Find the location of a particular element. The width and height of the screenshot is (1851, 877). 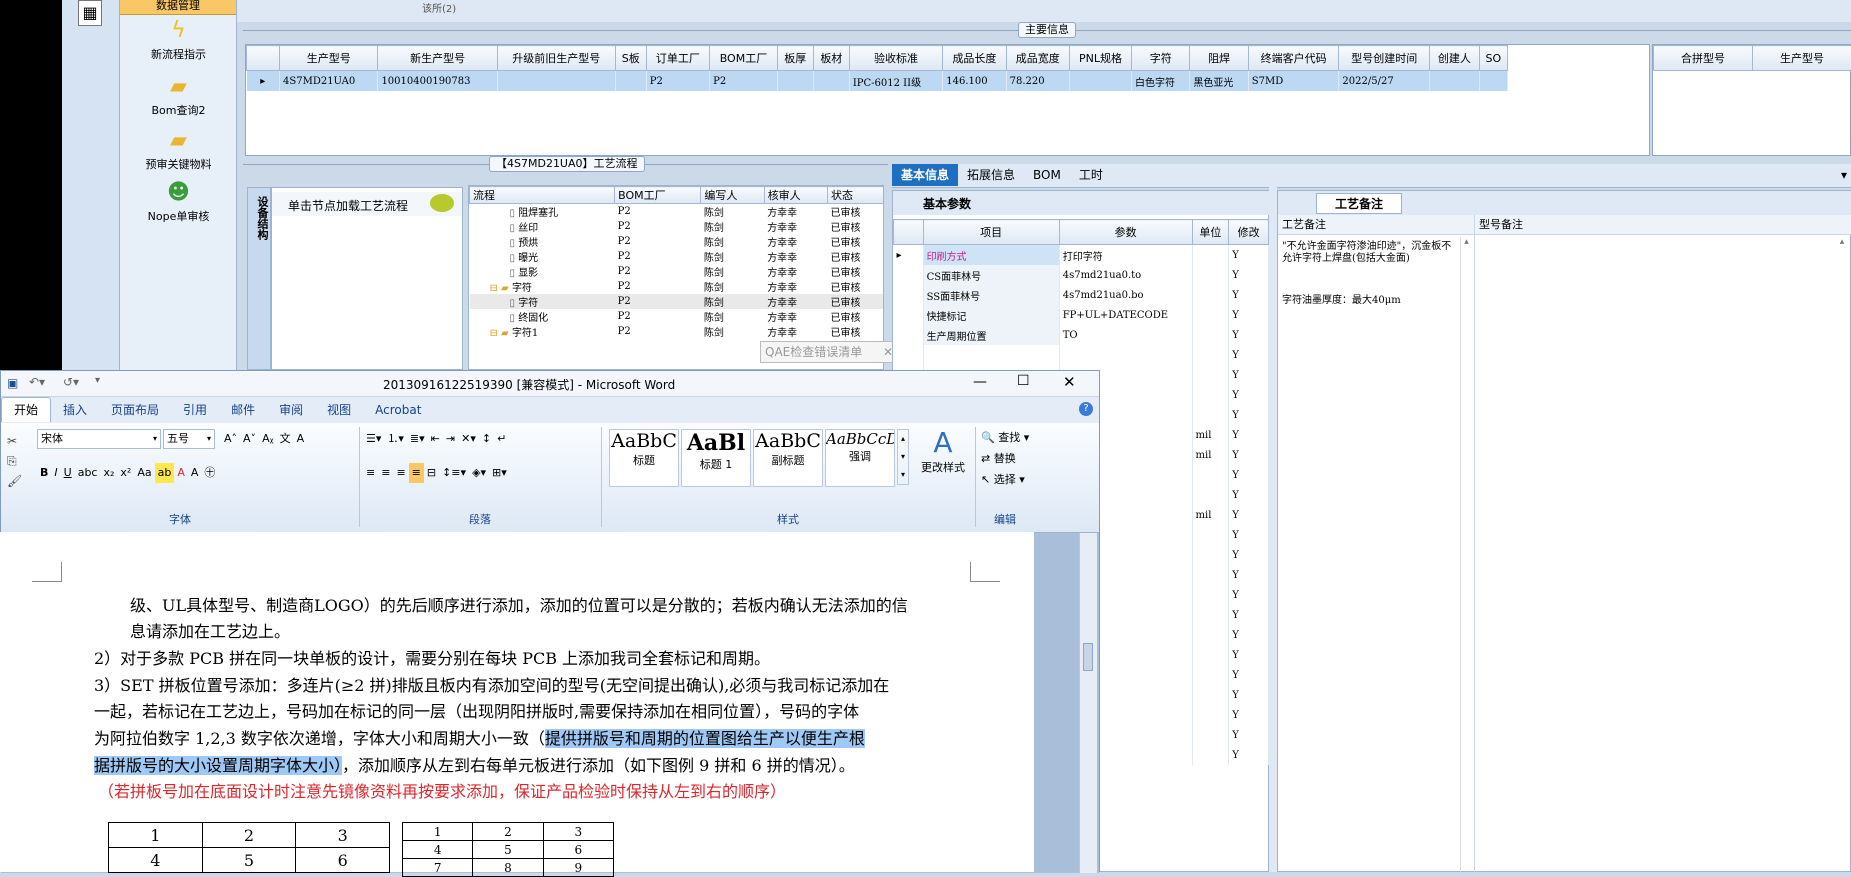

tab-page-layout: 页面布局 is located at coordinates (135, 410).